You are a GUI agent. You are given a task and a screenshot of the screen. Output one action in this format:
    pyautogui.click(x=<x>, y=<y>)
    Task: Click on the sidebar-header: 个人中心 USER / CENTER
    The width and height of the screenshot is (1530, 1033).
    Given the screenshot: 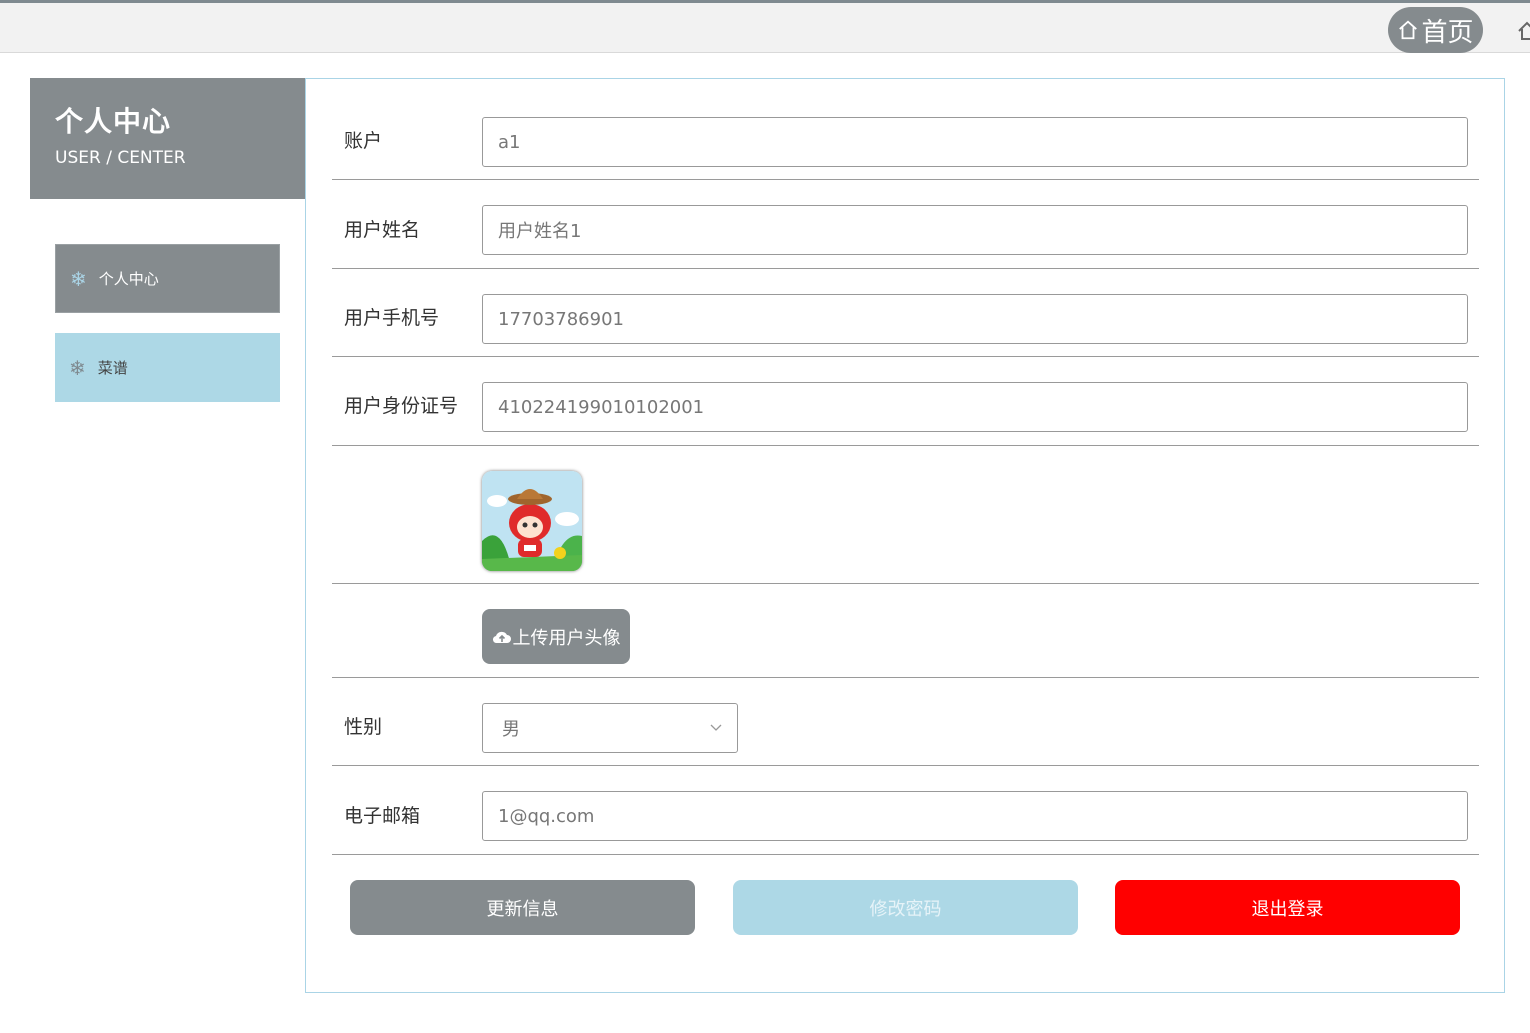 What is the action you would take?
    pyautogui.click(x=167, y=138)
    